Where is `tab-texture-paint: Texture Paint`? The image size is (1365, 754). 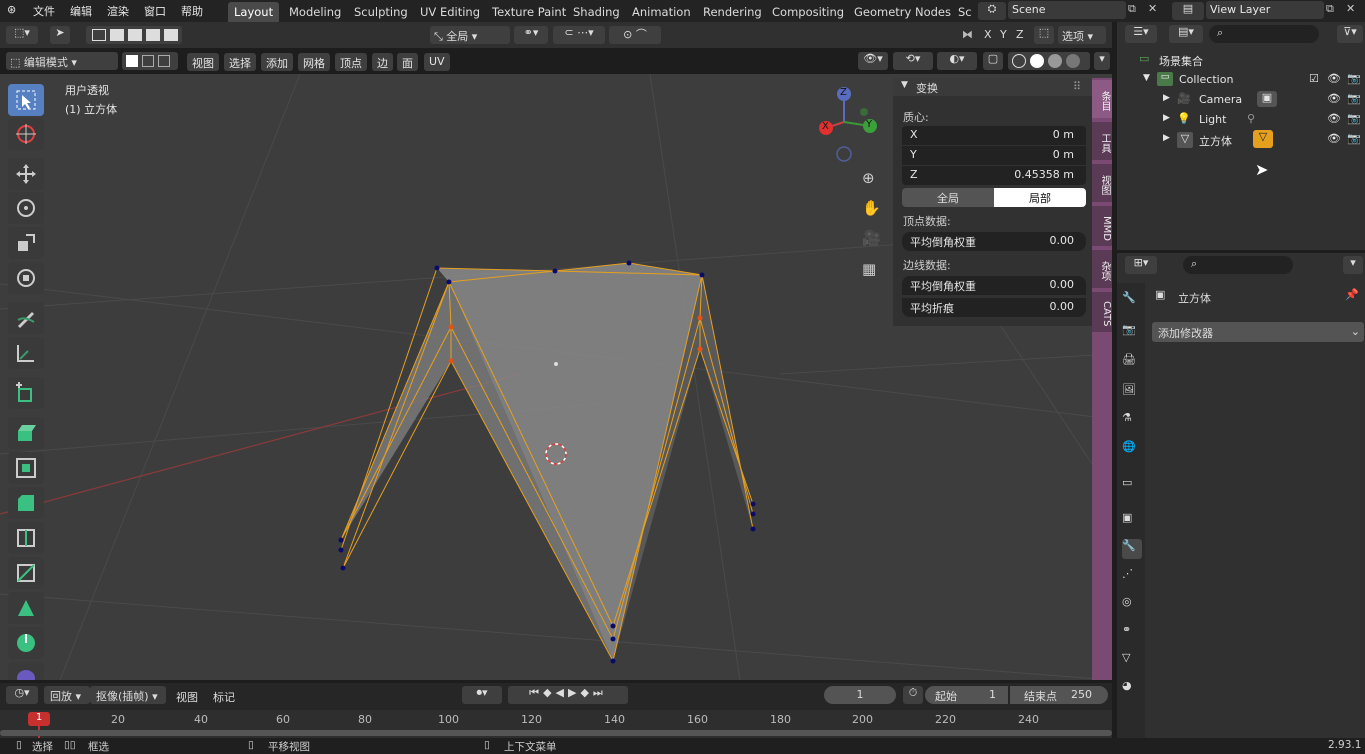 tab-texture-paint: Texture Paint is located at coordinates (529, 12).